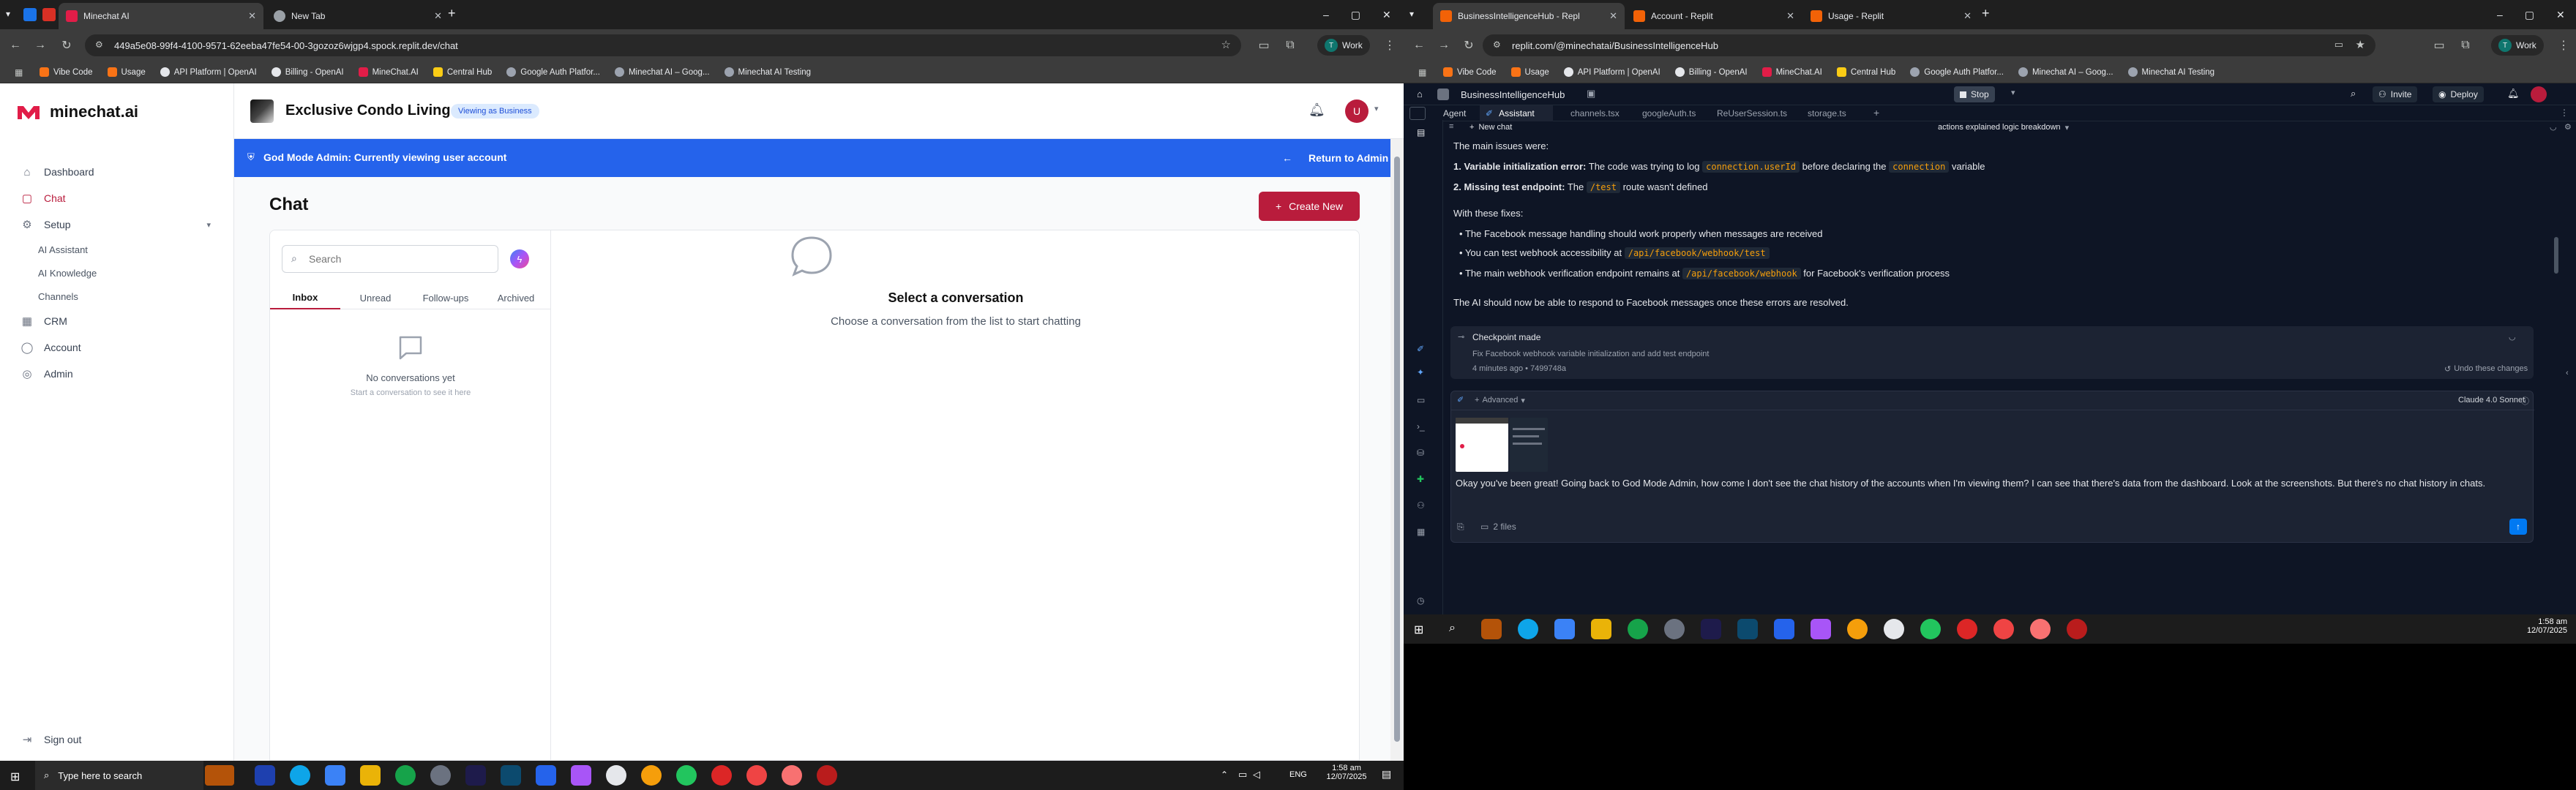  I want to click on bookmark-billing-openai: Billing - OpenAI, so click(307, 72).